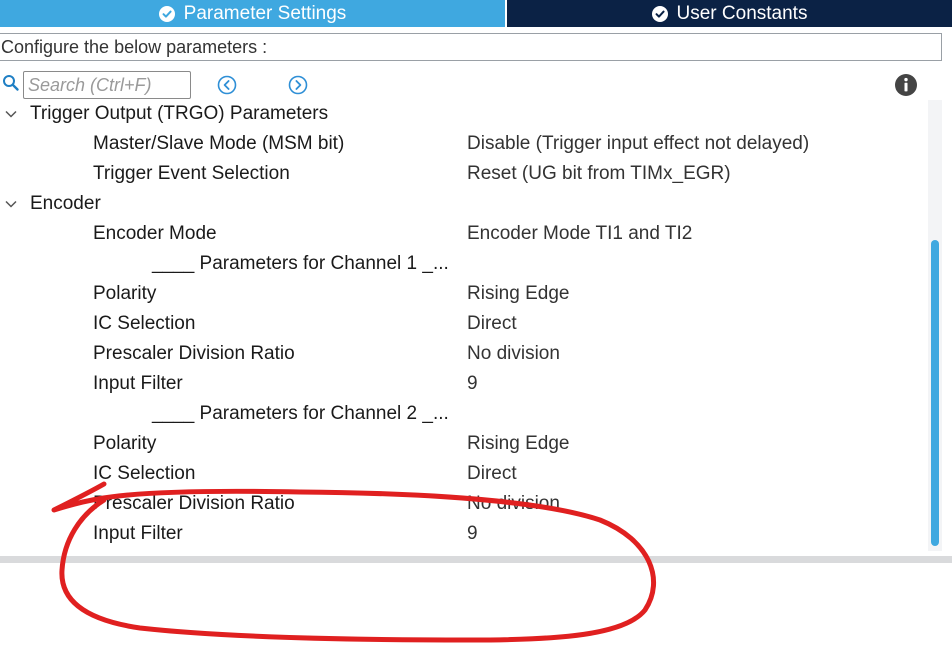 Image resolution: width=952 pixels, height=647 pixels. I want to click on info-icon, so click(906, 85).